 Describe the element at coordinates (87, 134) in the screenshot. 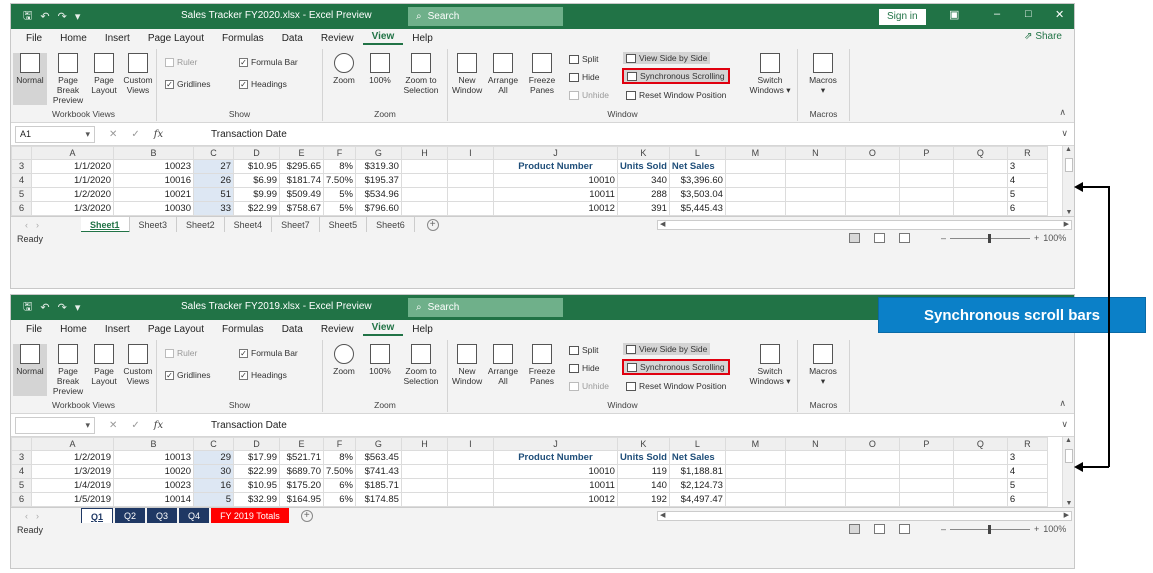

I see `name-box-dropdown-icon: ▾` at that location.